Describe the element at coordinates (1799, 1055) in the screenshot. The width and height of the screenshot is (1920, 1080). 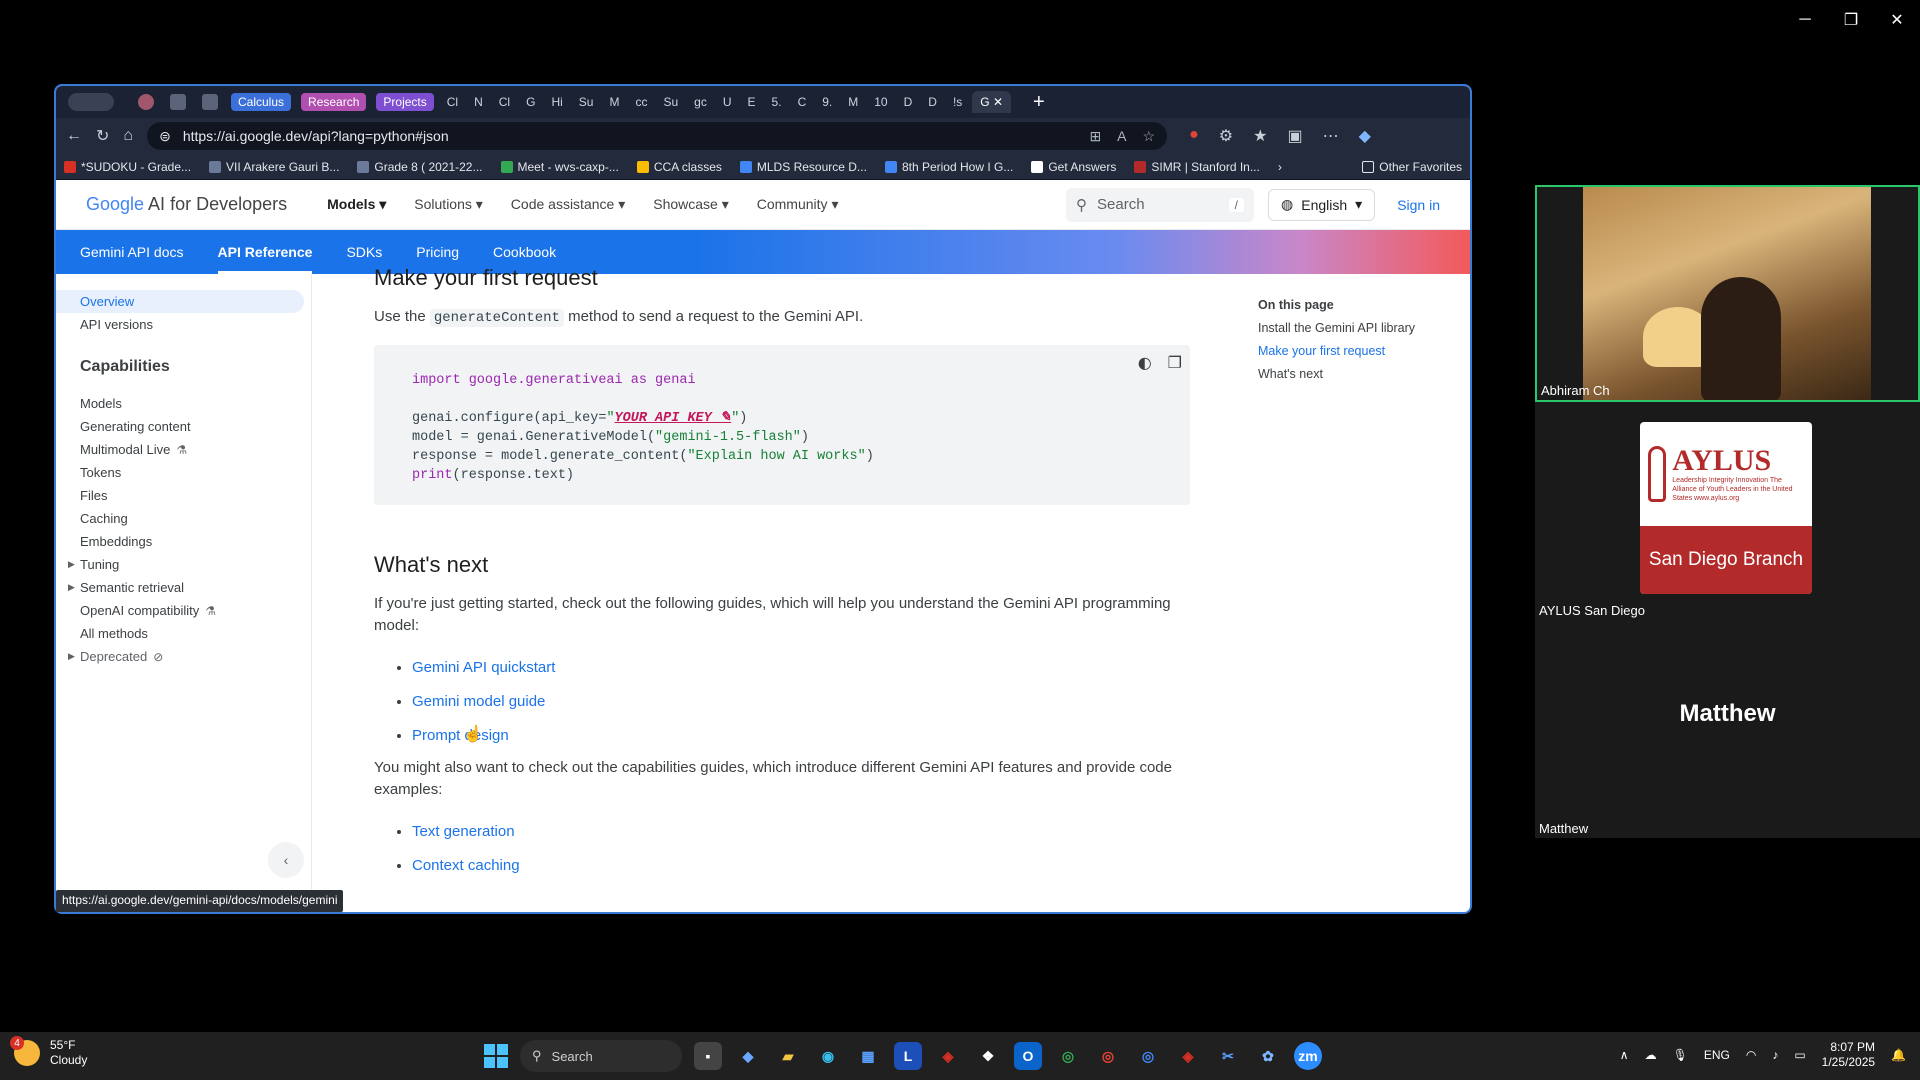
I see `battery-icon: ▭` at that location.